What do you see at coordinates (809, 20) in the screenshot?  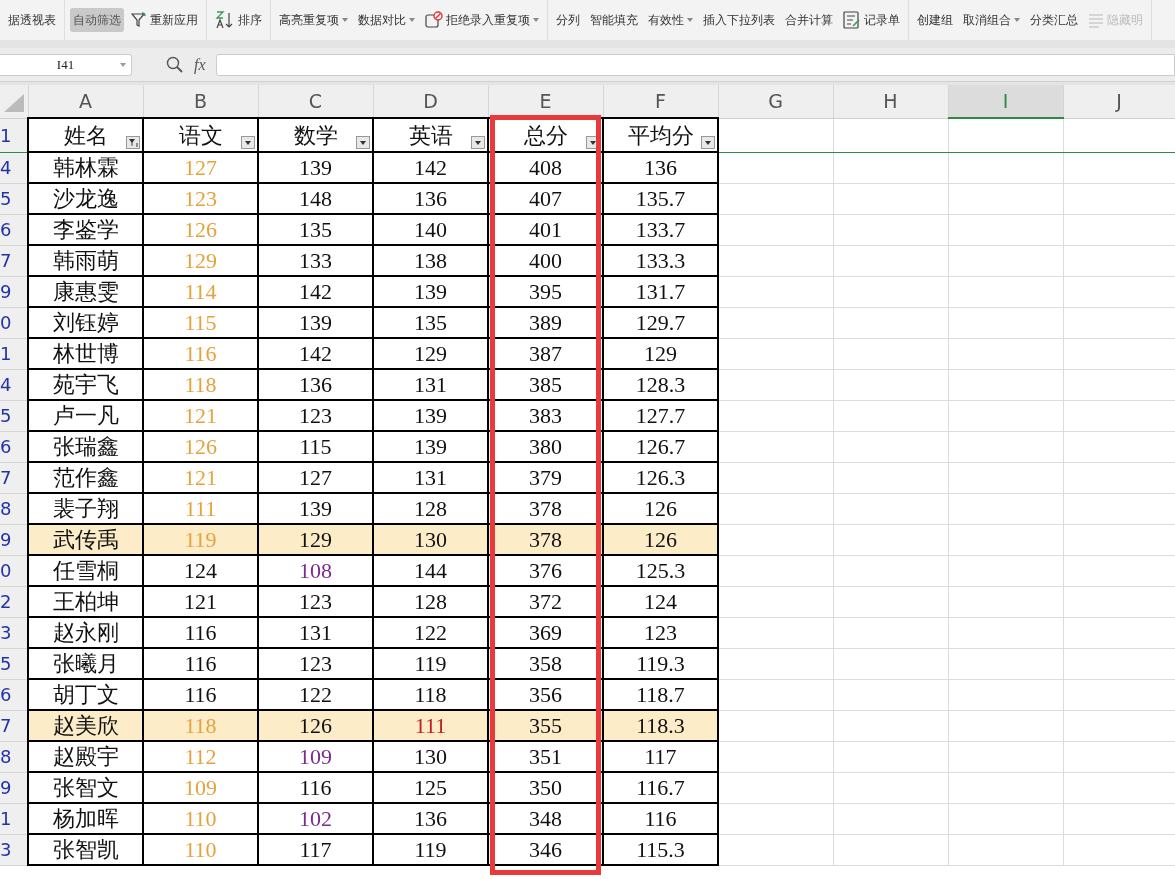 I see `toolbar-button: 合并计算` at bounding box center [809, 20].